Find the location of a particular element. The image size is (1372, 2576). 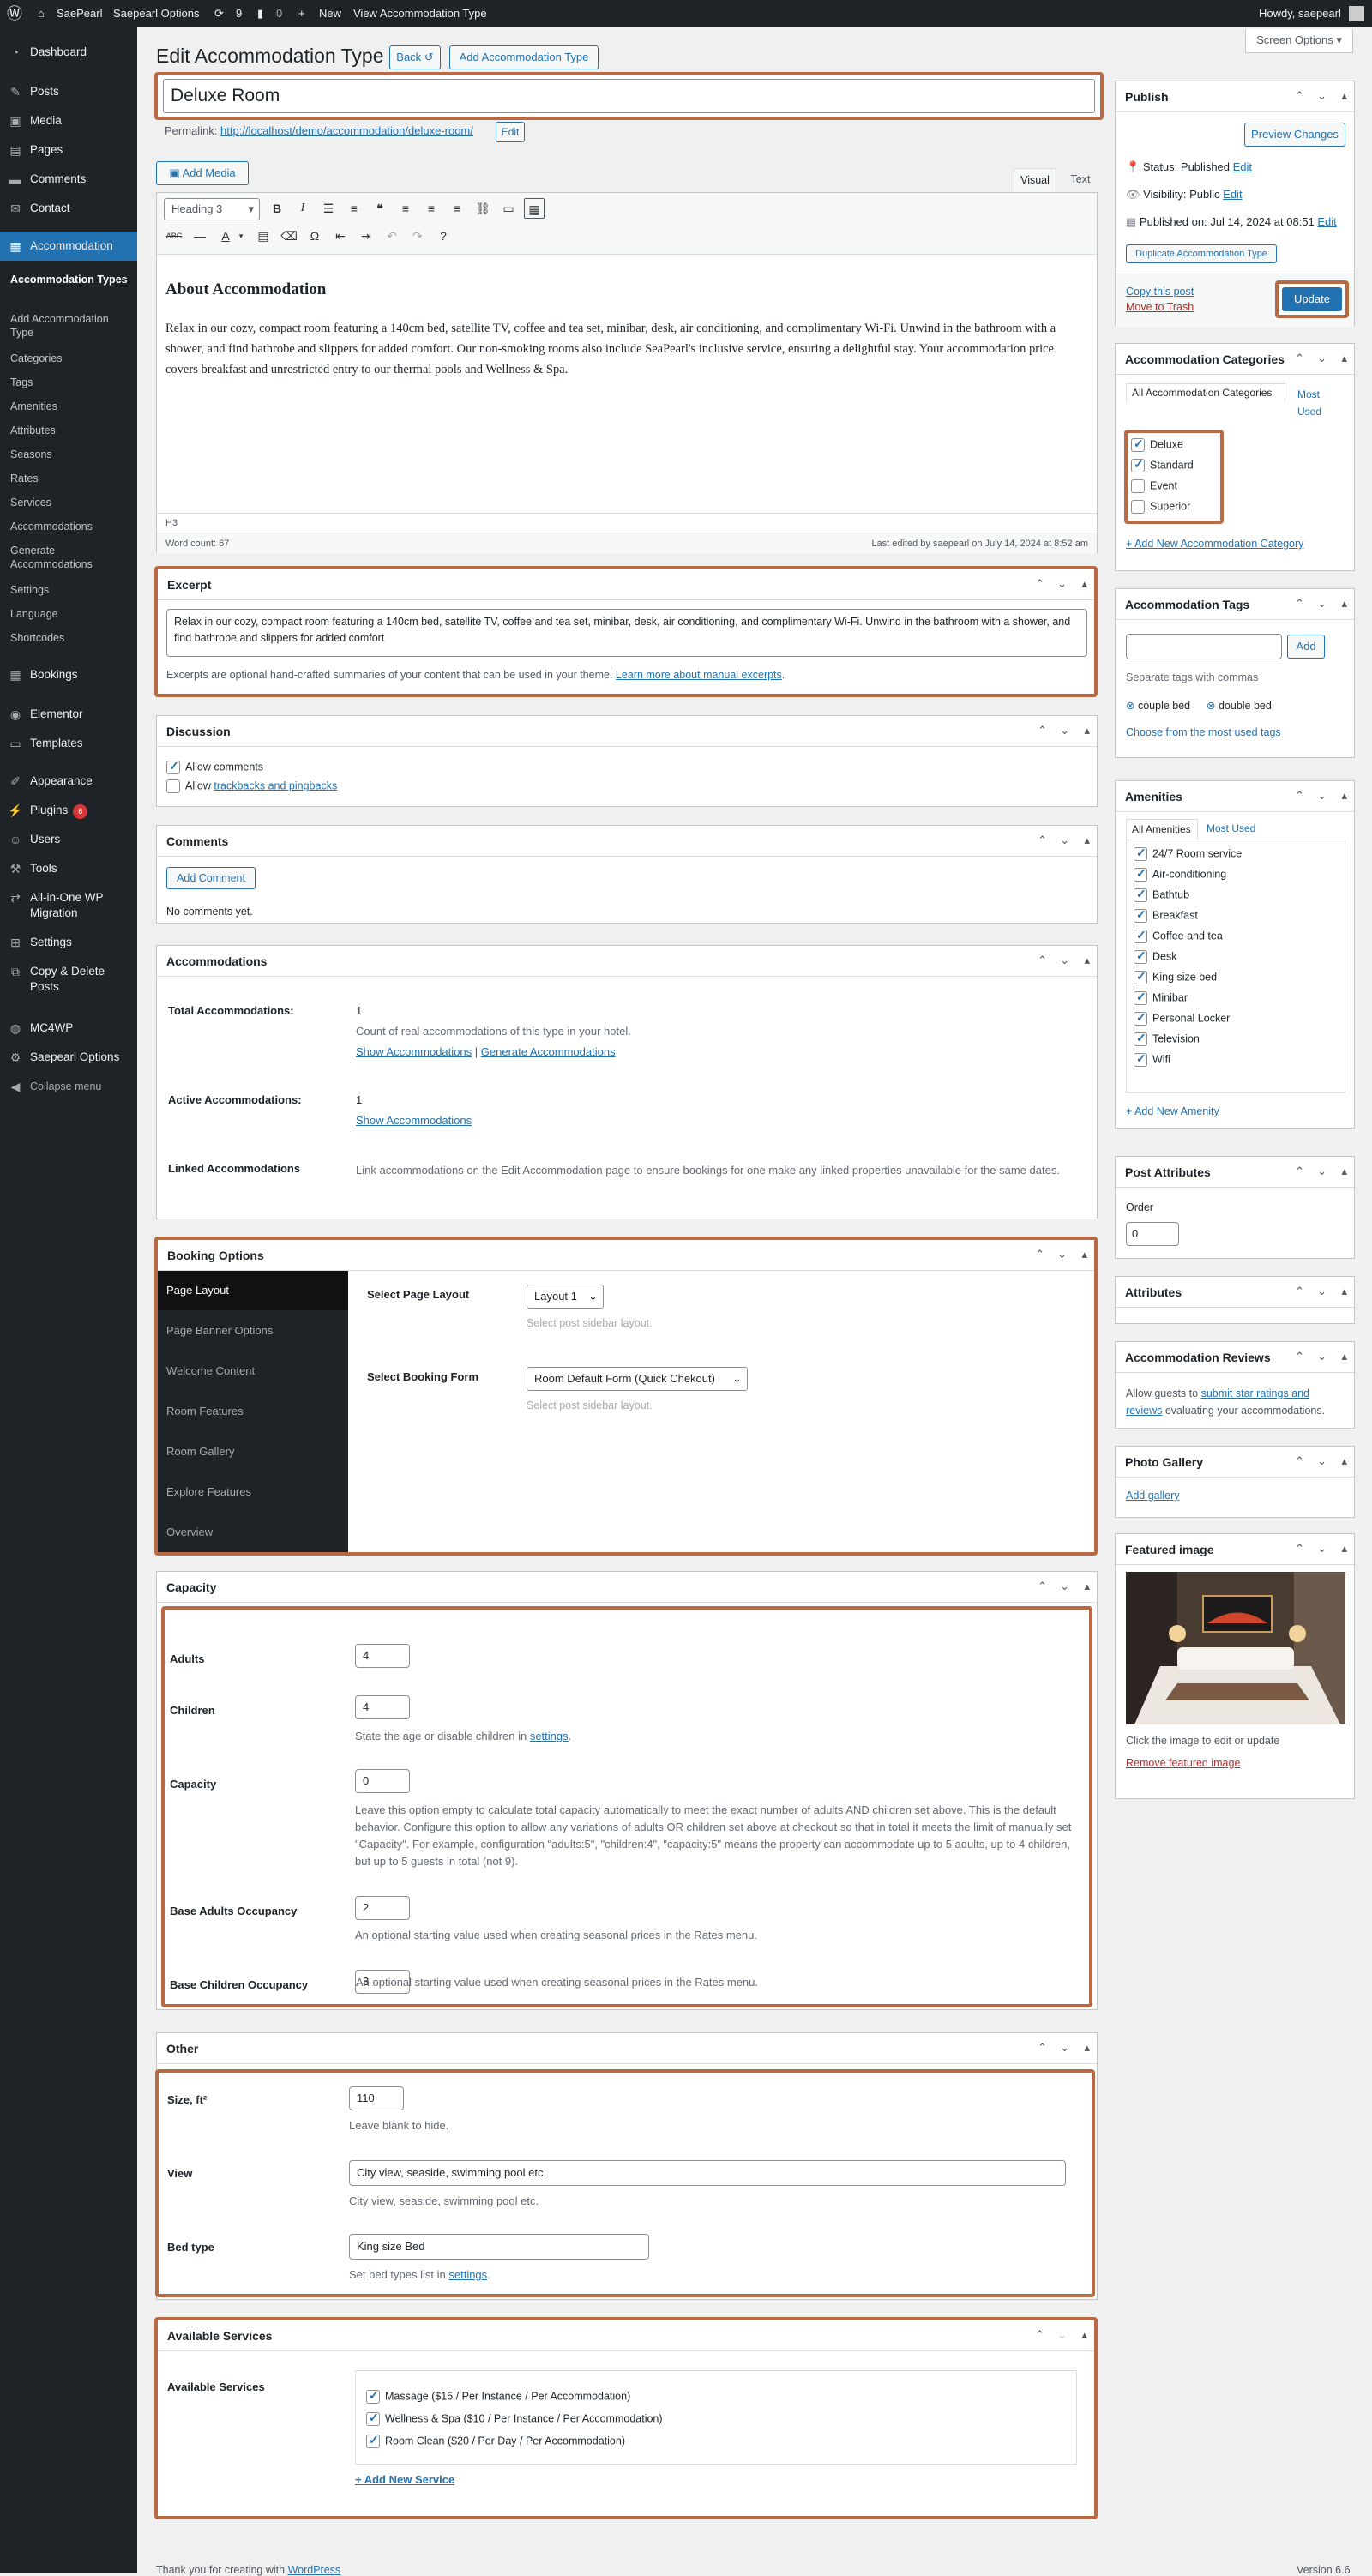

tab-most-used-categories: Most Used is located at coordinates (1235, 401).